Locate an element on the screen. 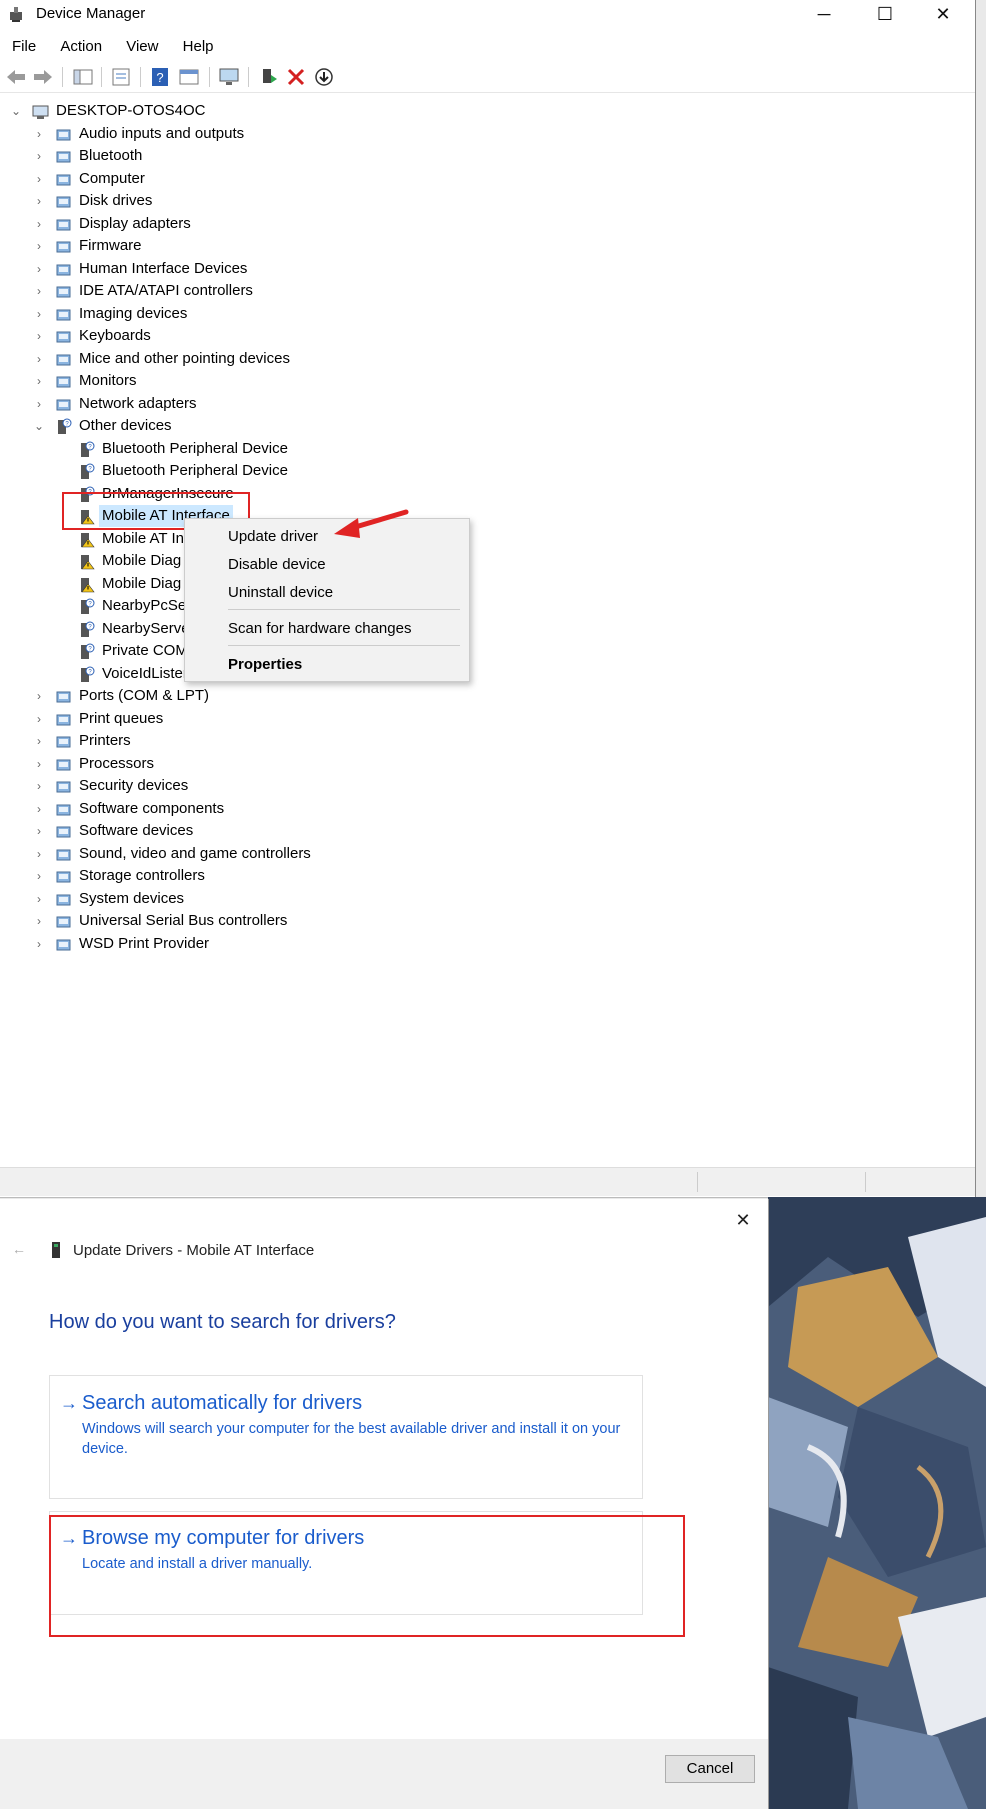 The width and height of the screenshot is (986, 1809). tree-node-computer: › Computer is located at coordinates (475, 179).